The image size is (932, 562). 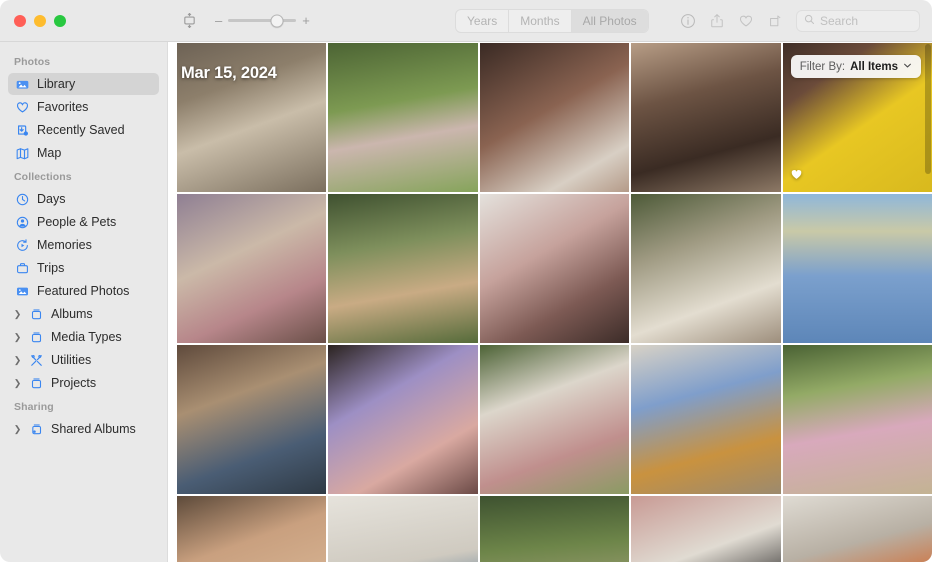 What do you see at coordinates (72, 314) in the screenshot?
I see `sidebar-item-label: Albums` at bounding box center [72, 314].